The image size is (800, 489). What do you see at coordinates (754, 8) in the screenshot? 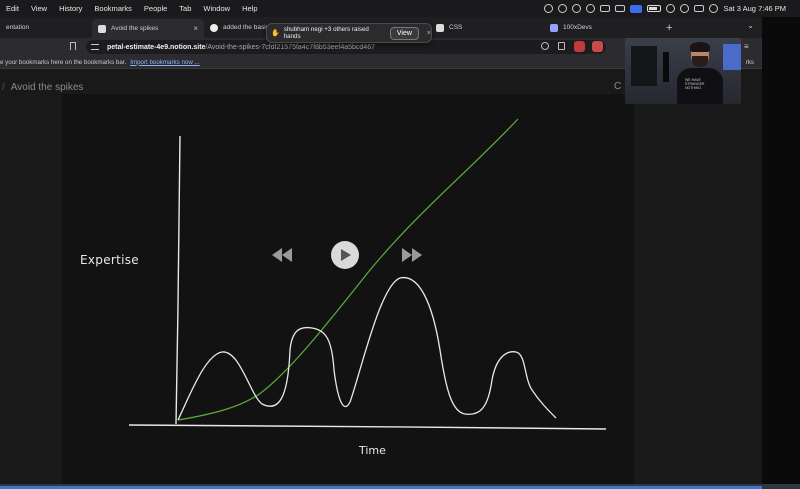
I see `clock: Sat 3 Aug 7:46 PM` at bounding box center [754, 8].